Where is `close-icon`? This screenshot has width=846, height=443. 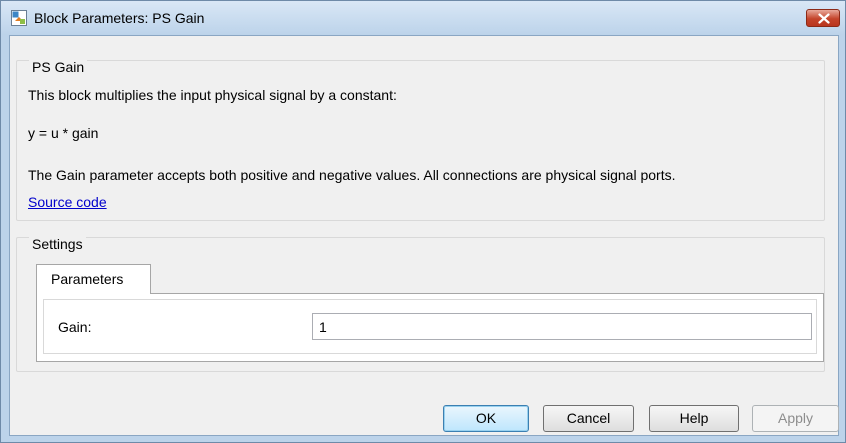
close-icon is located at coordinates (824, 18).